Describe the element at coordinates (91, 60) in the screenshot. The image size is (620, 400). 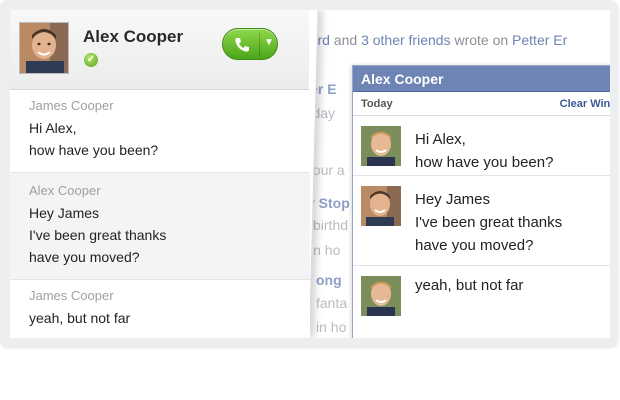
I see `online-check-icon: ✓` at that location.